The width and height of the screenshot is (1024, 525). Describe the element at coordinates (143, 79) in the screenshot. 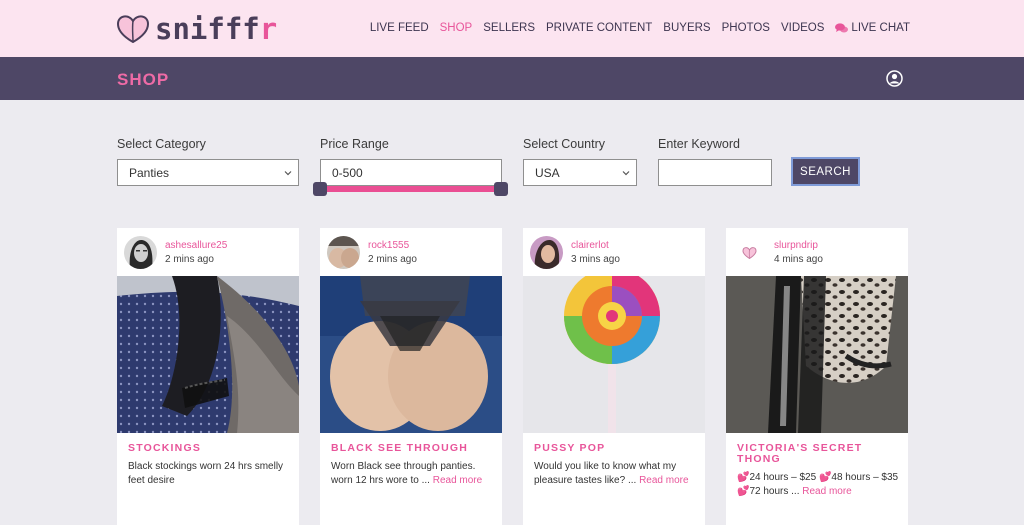

I see `page-title: SHOP` at that location.